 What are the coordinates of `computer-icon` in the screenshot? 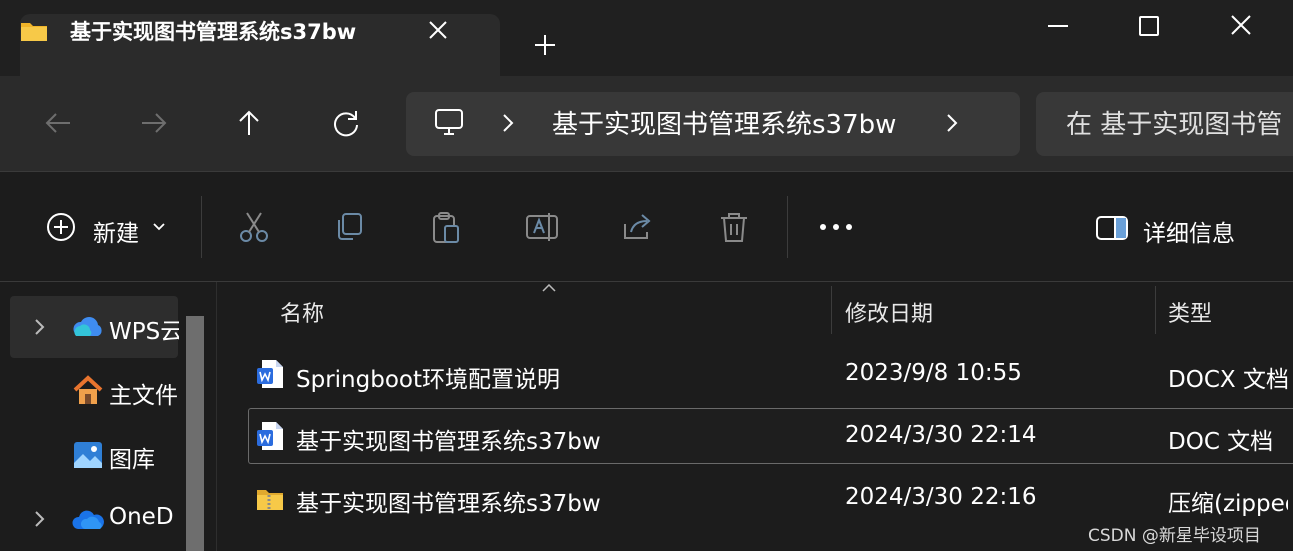 It's located at (449, 122).